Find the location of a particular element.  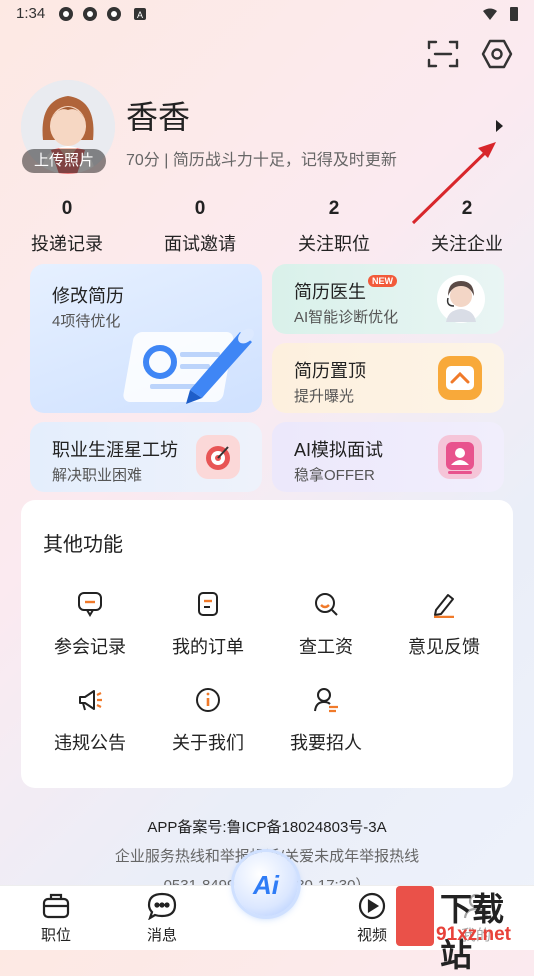

card-title: 职业生涯星工坊 is located at coordinates (115, 450).